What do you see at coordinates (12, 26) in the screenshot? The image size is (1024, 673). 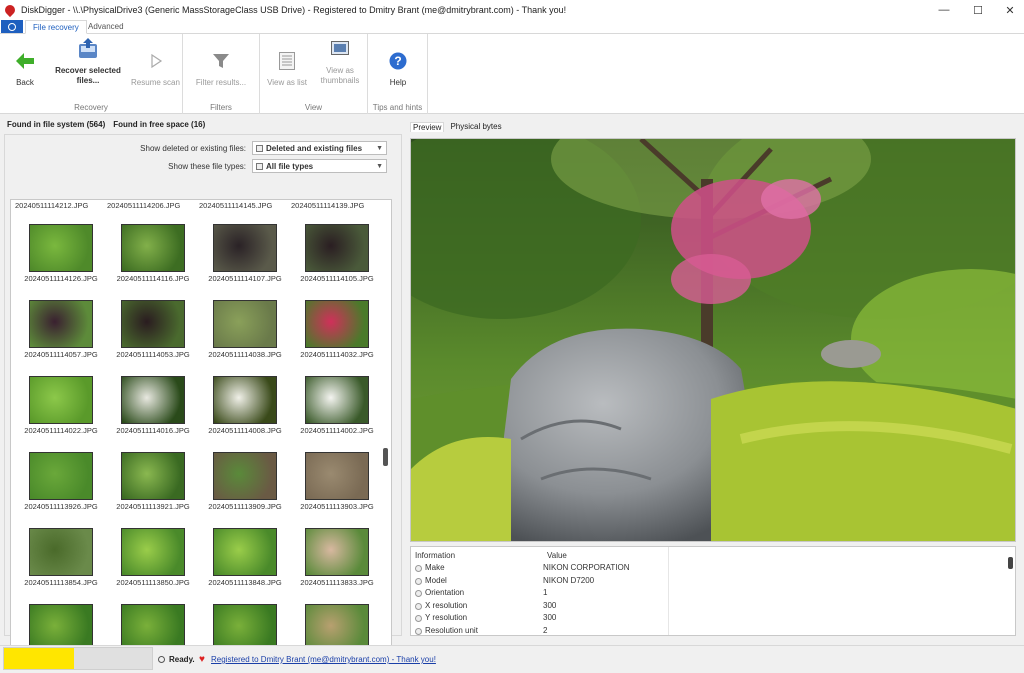 I see `app-menu-button` at bounding box center [12, 26].